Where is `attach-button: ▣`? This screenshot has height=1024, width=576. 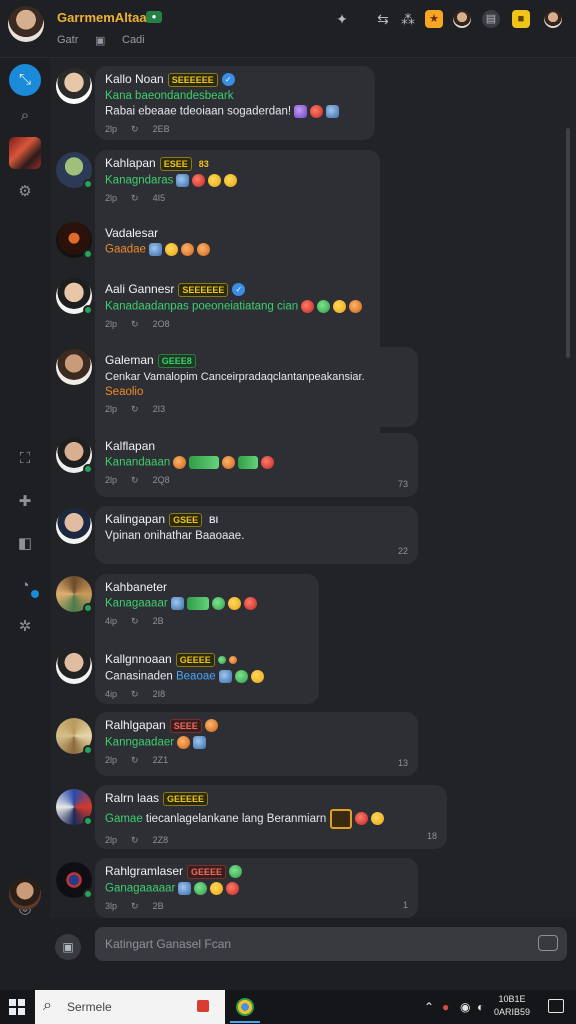
attach-button: ▣ is located at coordinates (68, 947).